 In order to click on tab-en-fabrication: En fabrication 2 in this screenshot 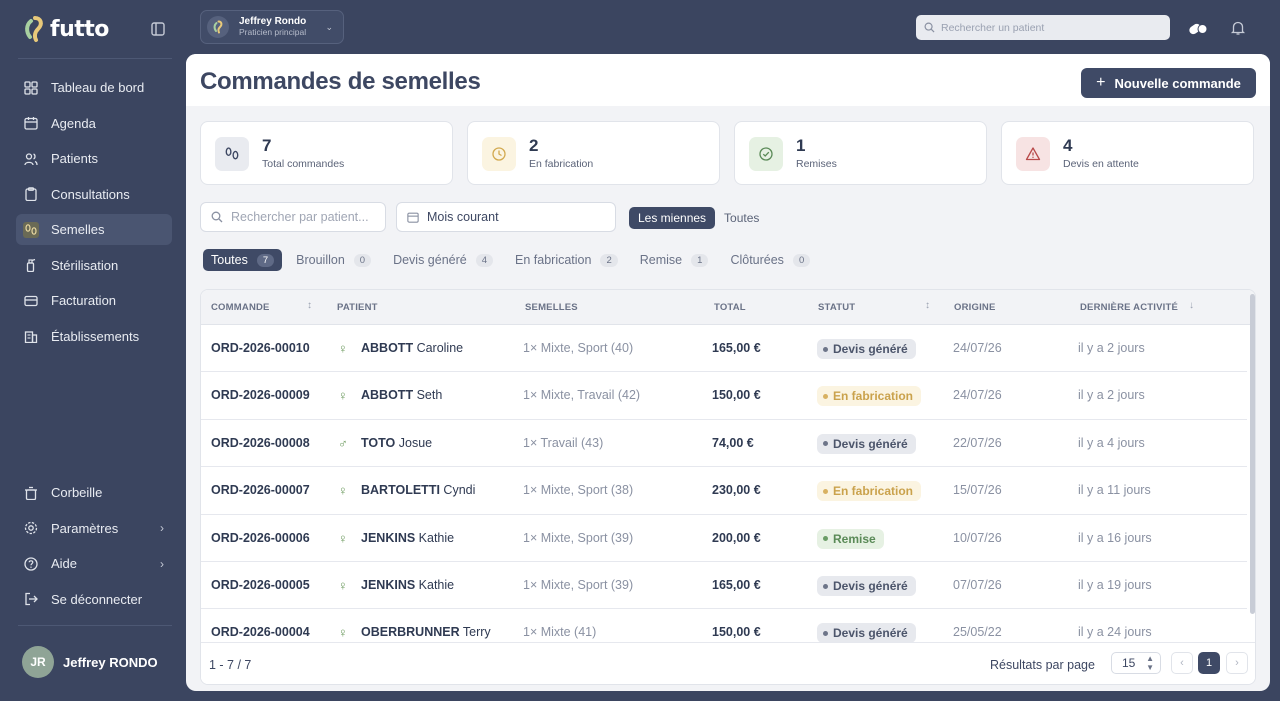, I will do `click(566, 260)`.